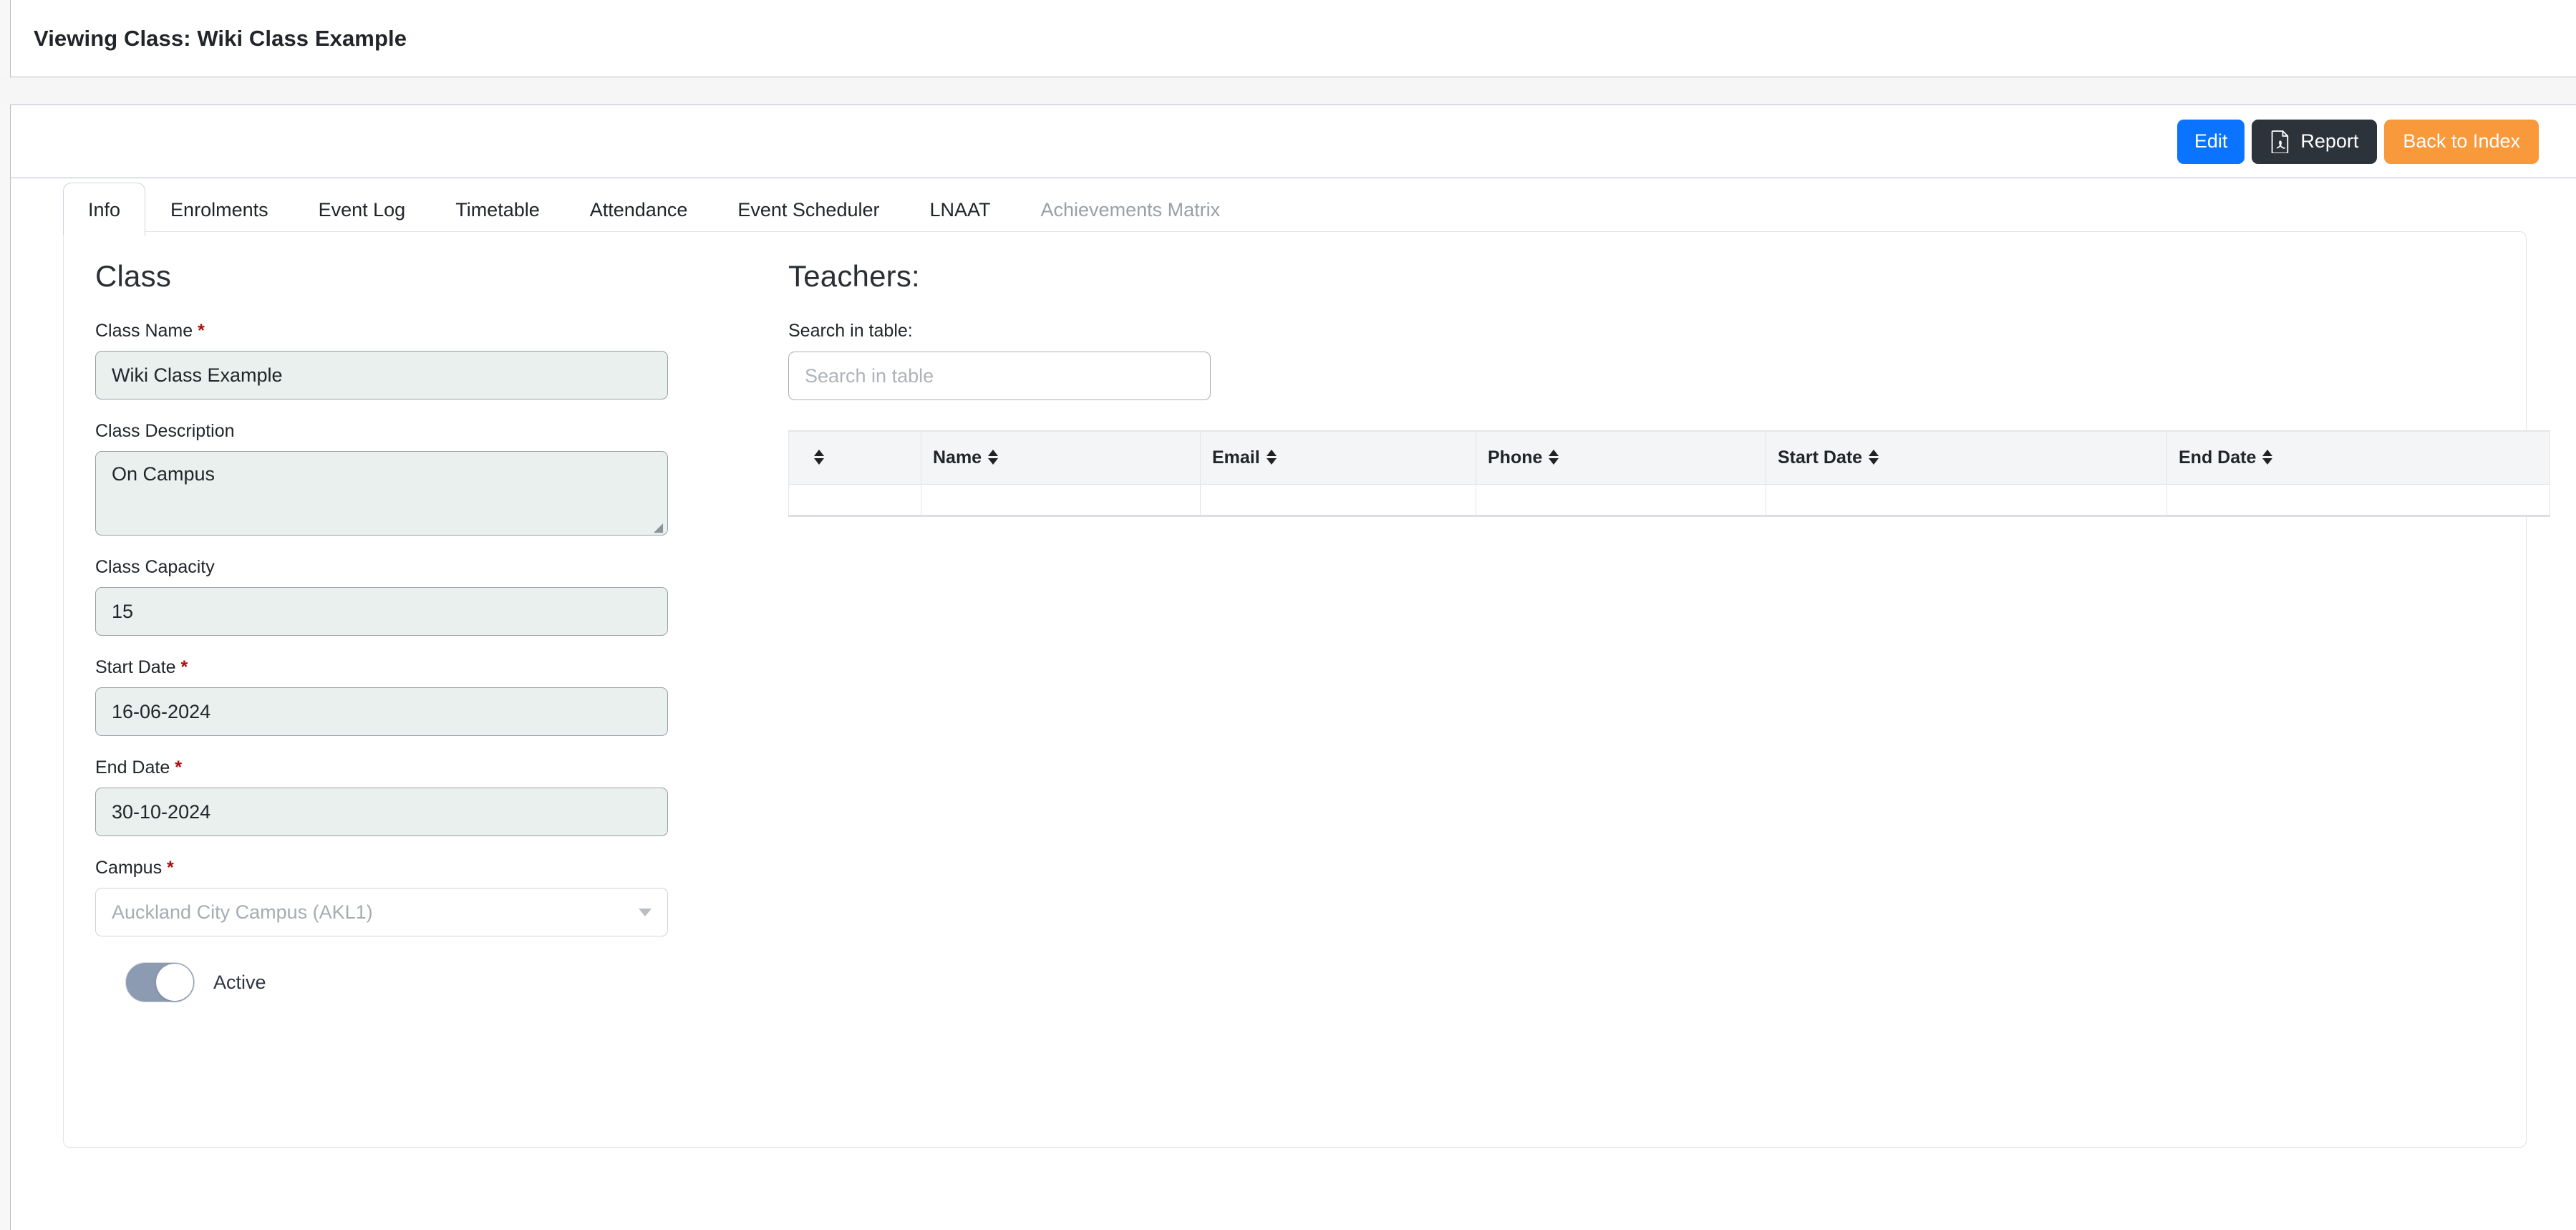  I want to click on action-toolbar: Edit Report Back to Index, so click(1294, 141).